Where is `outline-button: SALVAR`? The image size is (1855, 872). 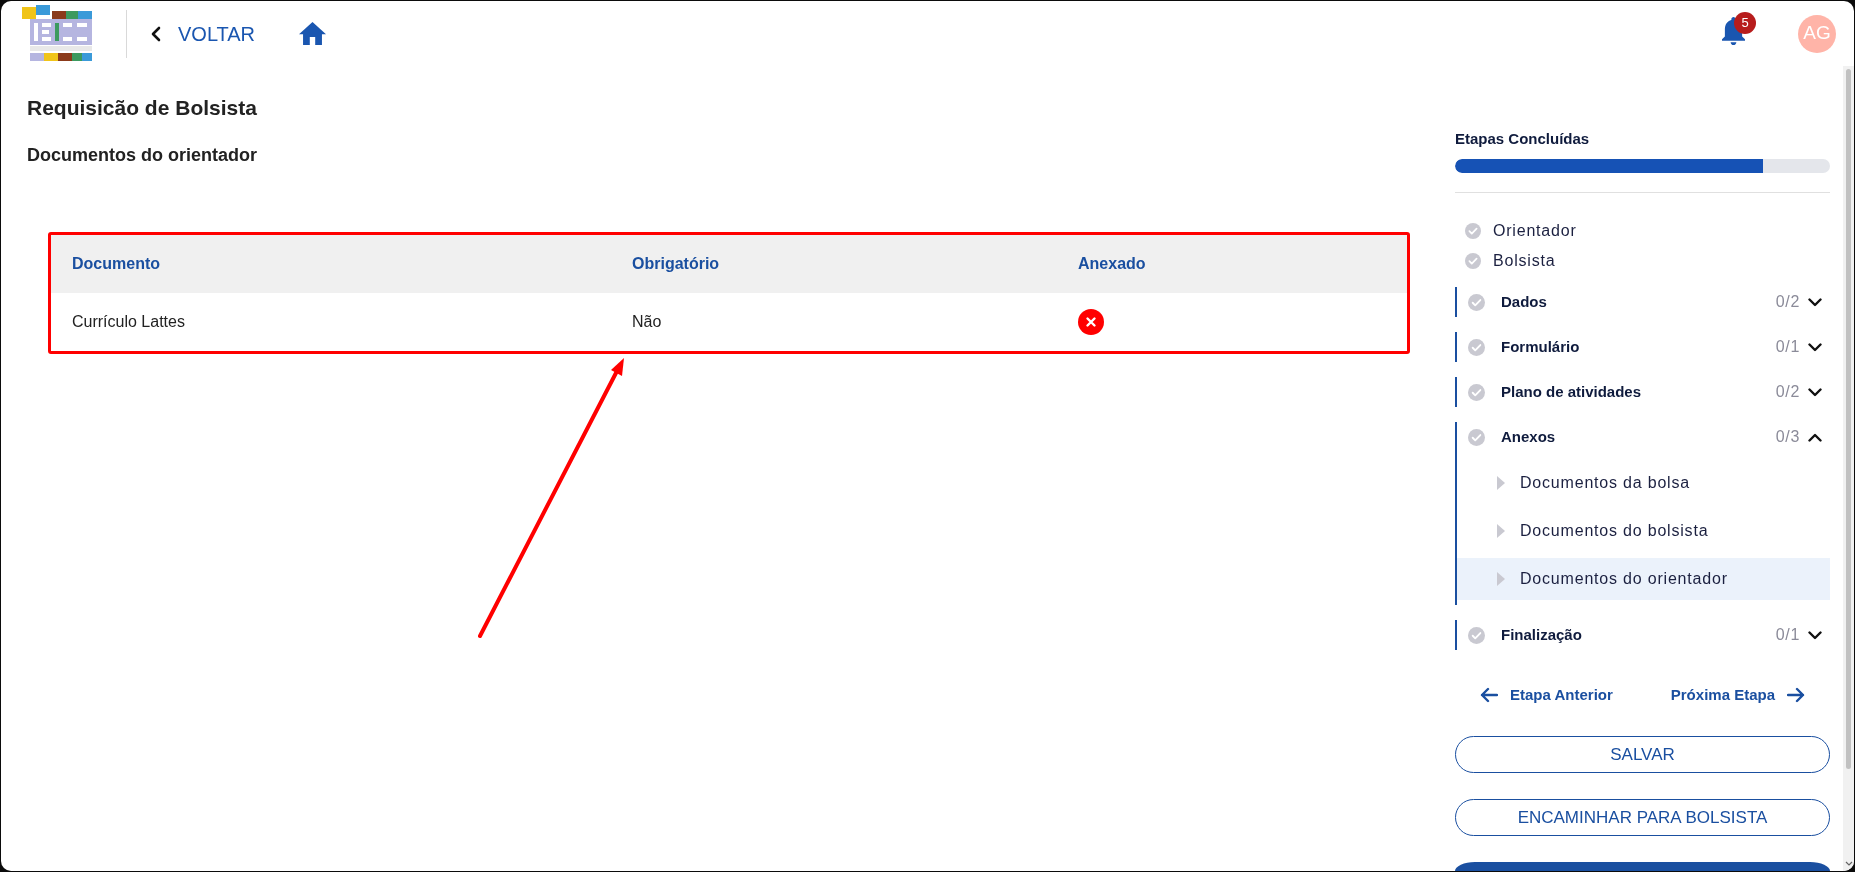
outline-button: SALVAR is located at coordinates (1642, 754).